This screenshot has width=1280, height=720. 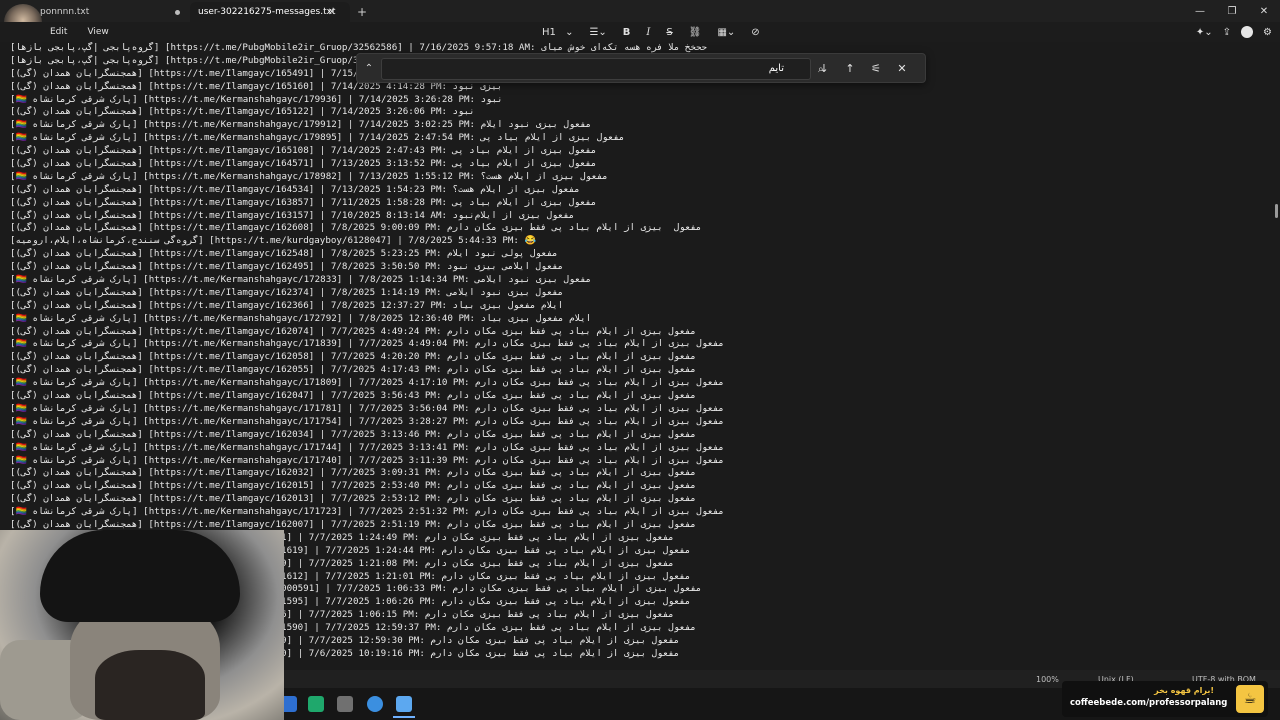 What do you see at coordinates (142, 625) in the screenshot?
I see `webcam-overlay` at bounding box center [142, 625].